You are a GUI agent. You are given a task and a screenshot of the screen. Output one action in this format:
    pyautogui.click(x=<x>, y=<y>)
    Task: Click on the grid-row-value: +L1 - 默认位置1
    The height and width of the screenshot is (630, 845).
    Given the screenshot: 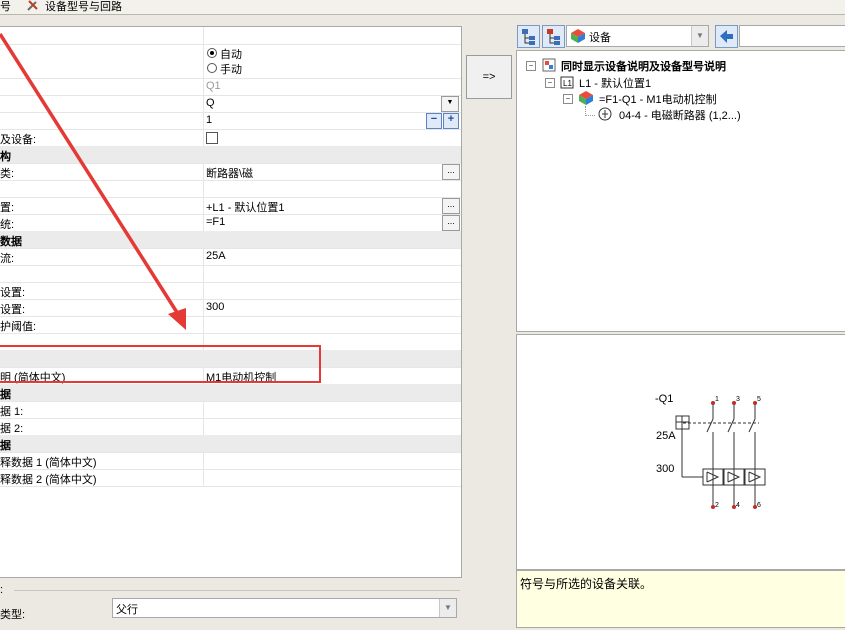 What is the action you would take?
    pyautogui.click(x=245, y=207)
    